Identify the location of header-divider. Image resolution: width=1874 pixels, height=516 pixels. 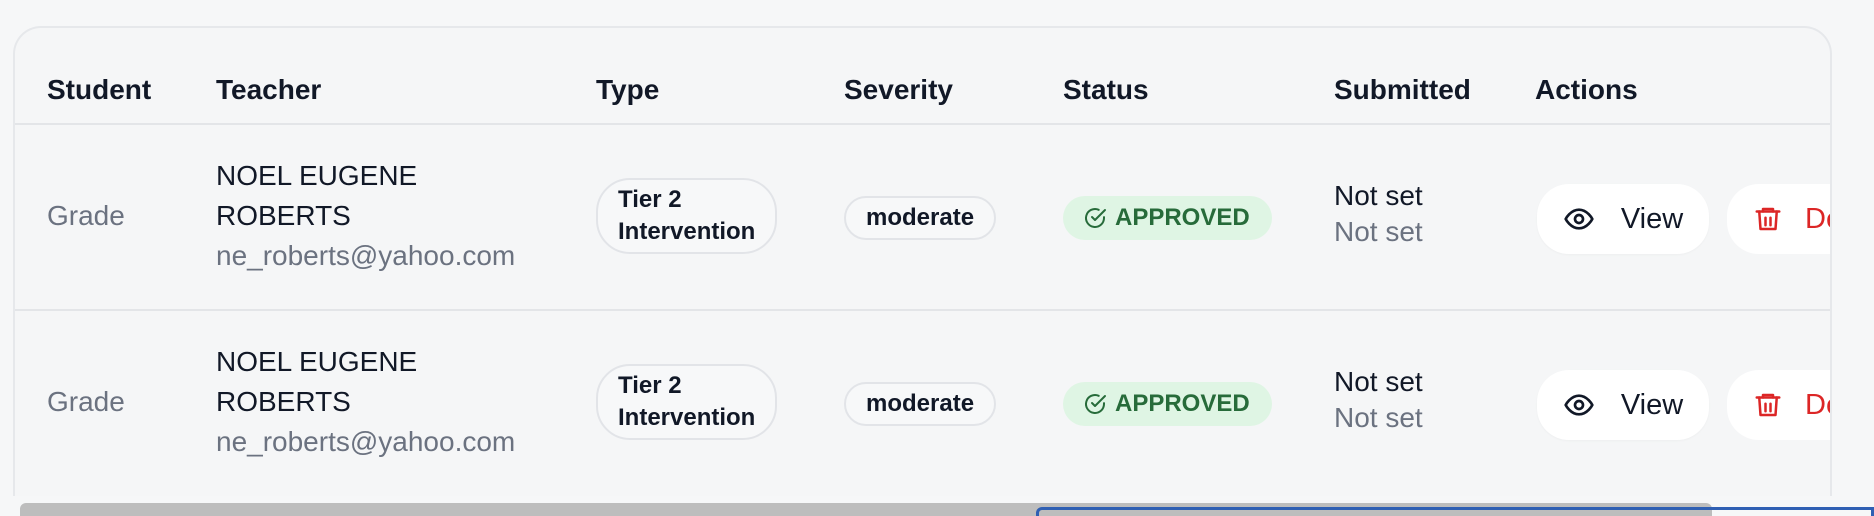
(922, 124).